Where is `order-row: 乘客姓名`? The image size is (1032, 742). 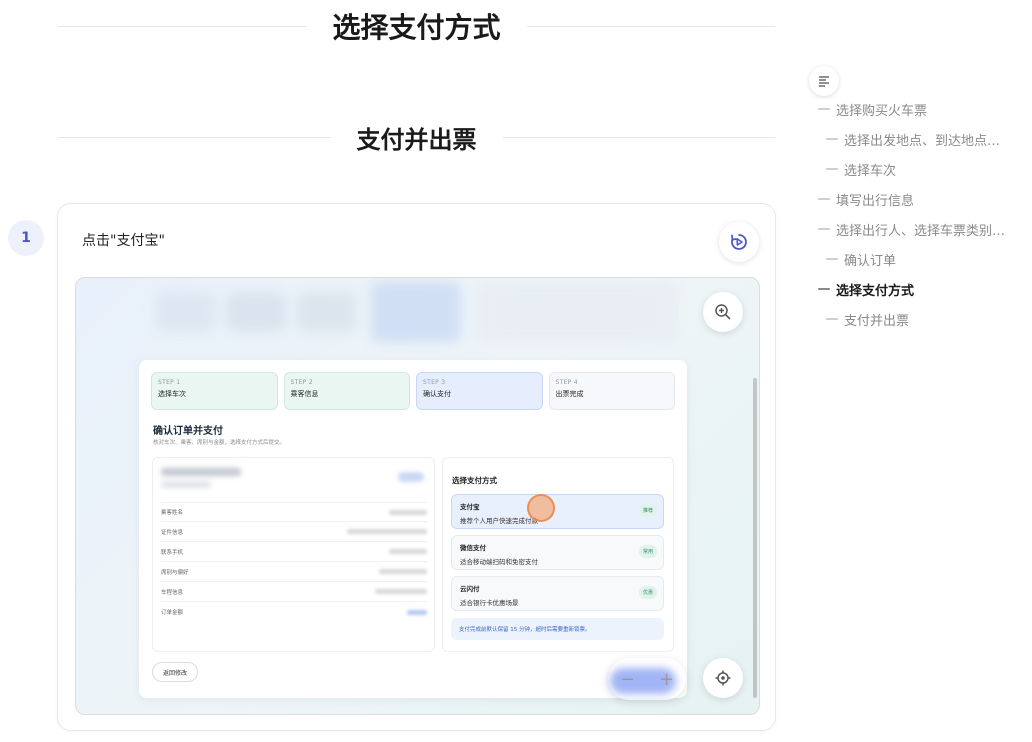
order-row: 乘客姓名 is located at coordinates (294, 512).